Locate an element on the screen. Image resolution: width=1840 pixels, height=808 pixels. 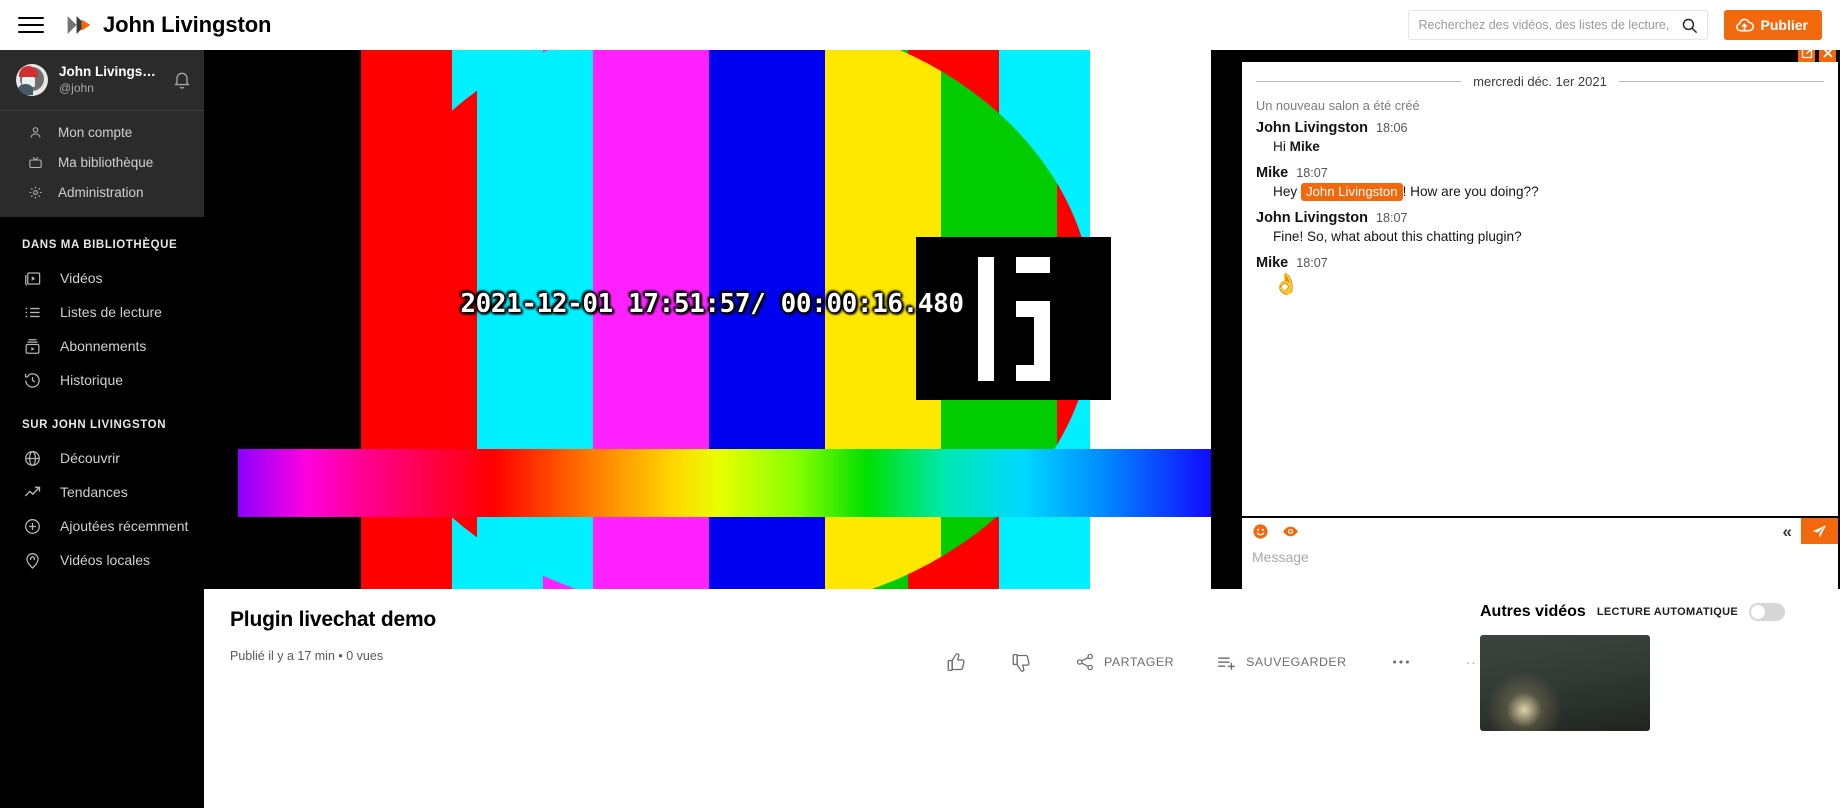
sidebar-item-administration: Administration is located at coordinates (102, 192).